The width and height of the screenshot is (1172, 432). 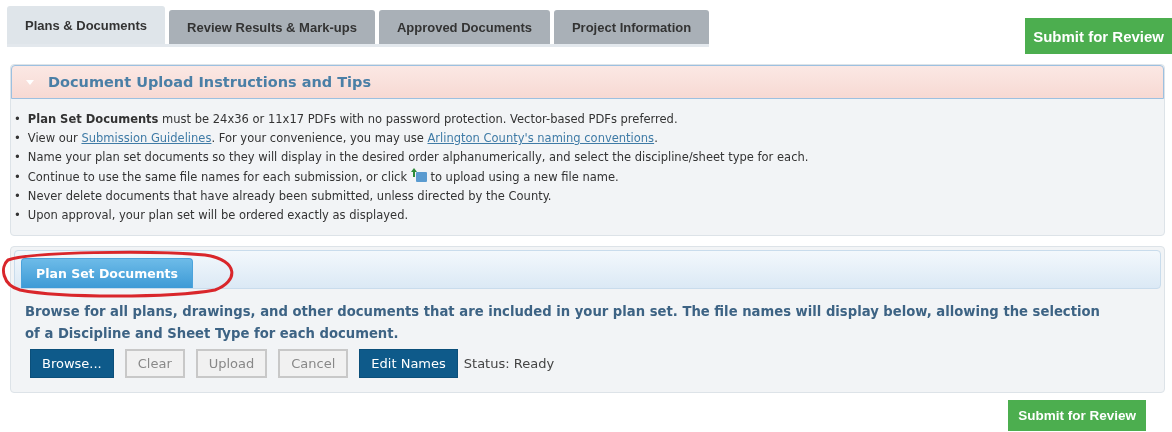 I want to click on tab: Approved Documents, so click(x=464, y=27).